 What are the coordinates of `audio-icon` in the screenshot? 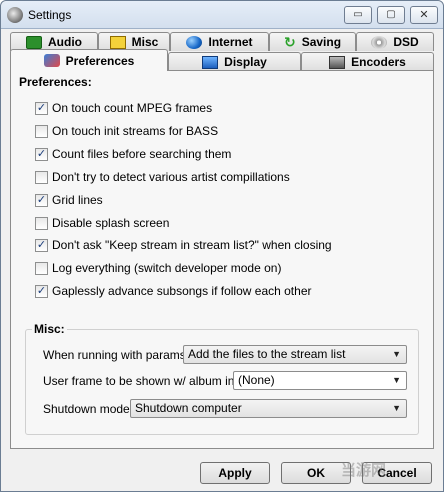 It's located at (34, 42).